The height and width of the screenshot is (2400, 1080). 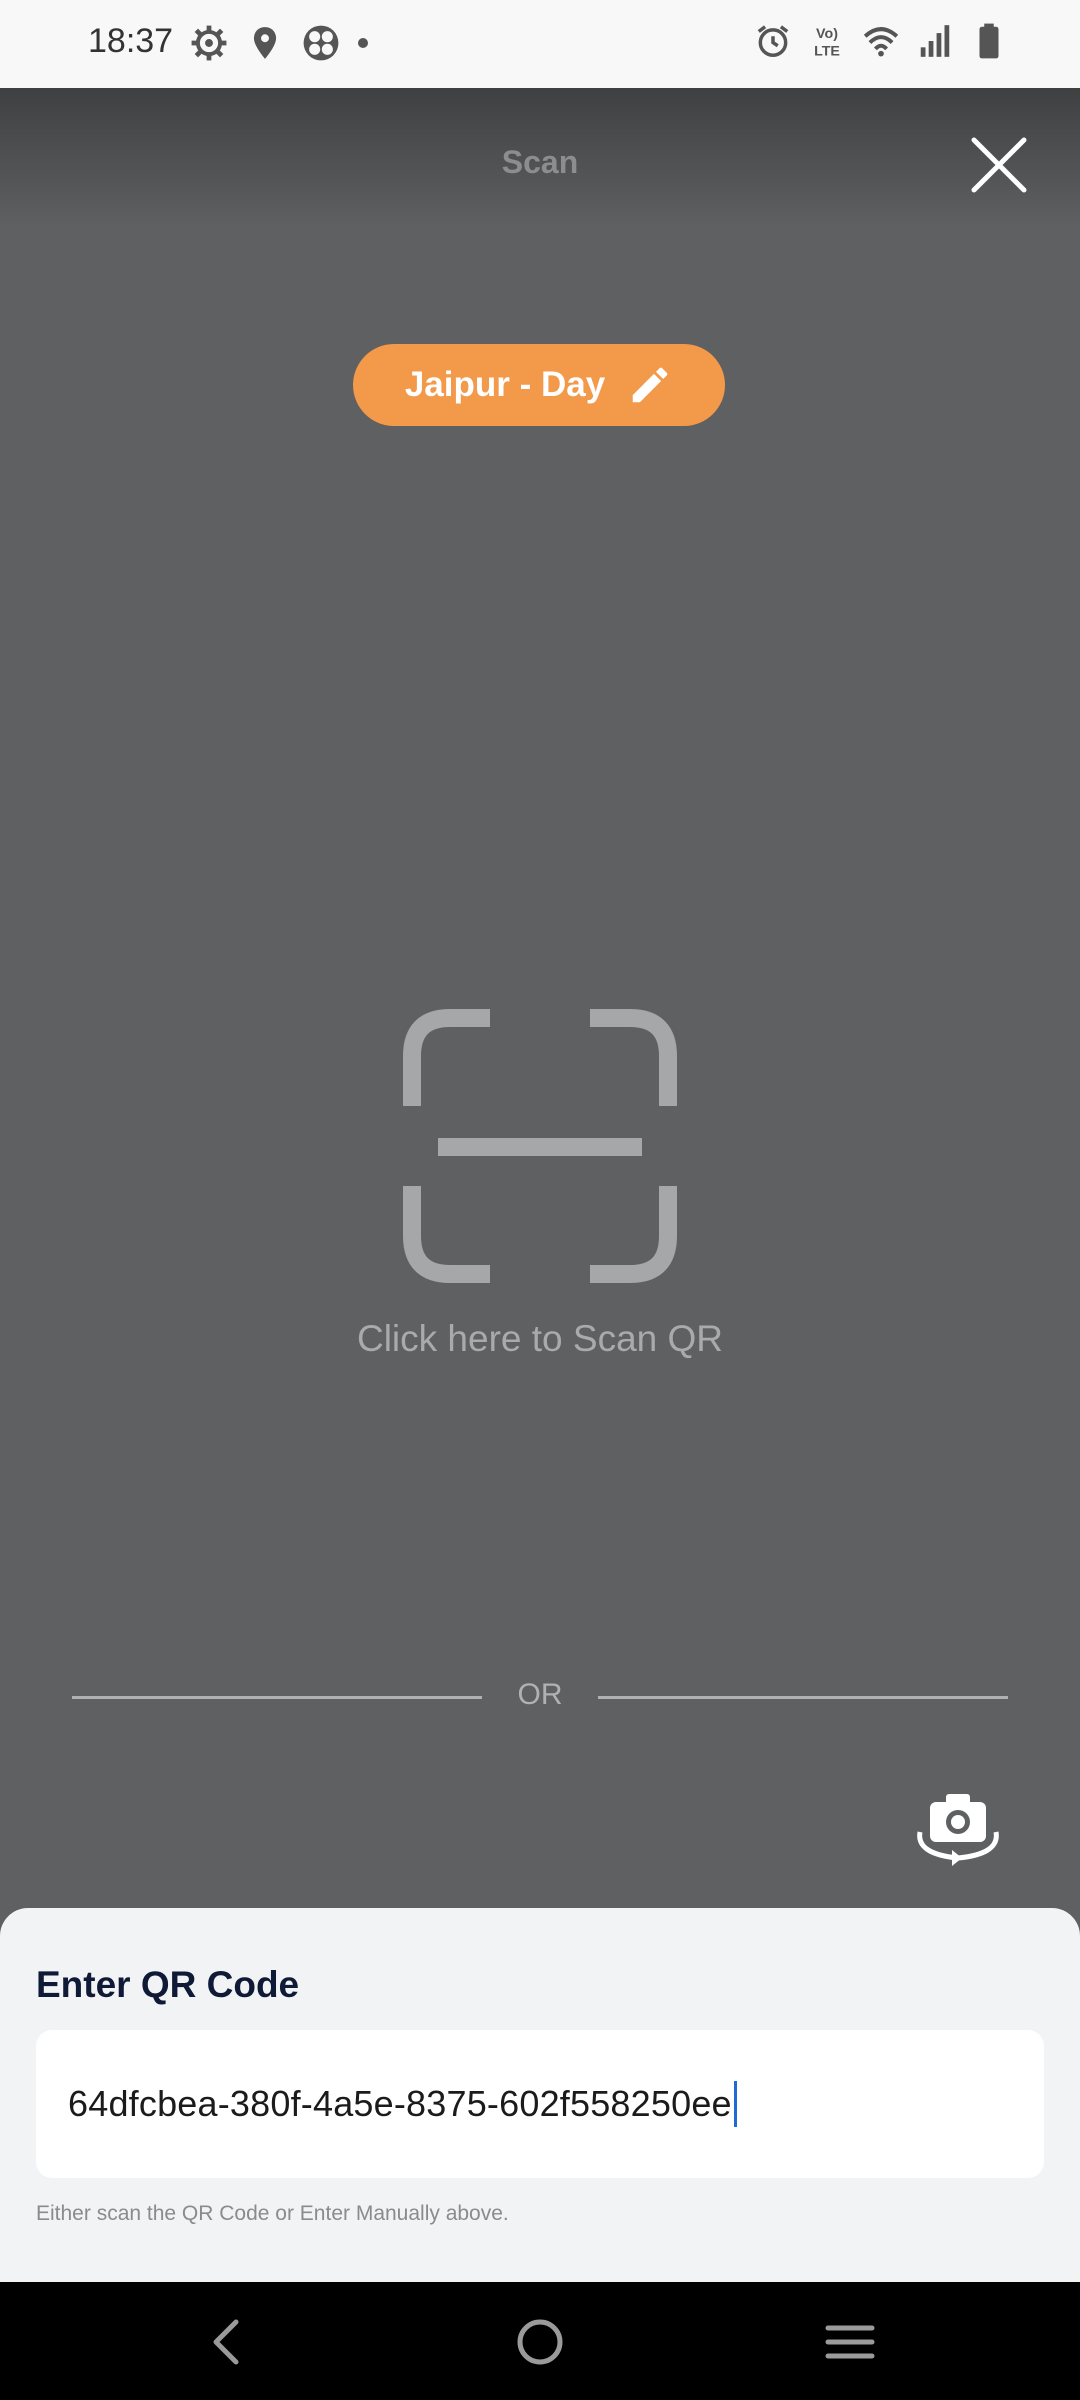 What do you see at coordinates (958, 1828) in the screenshot?
I see `camera-switch-icon` at bounding box center [958, 1828].